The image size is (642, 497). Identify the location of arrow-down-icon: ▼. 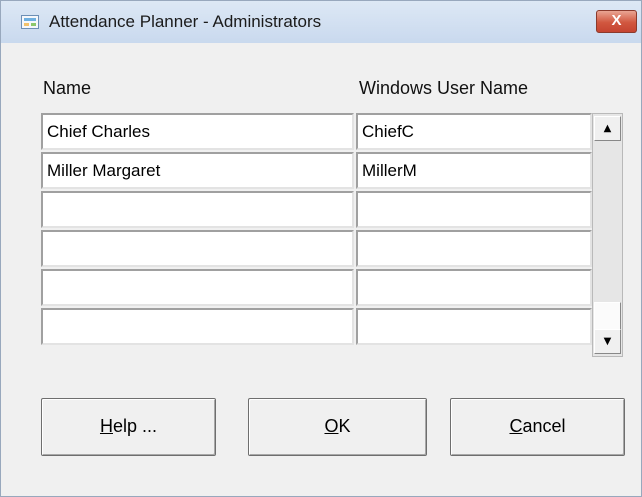
(607, 341).